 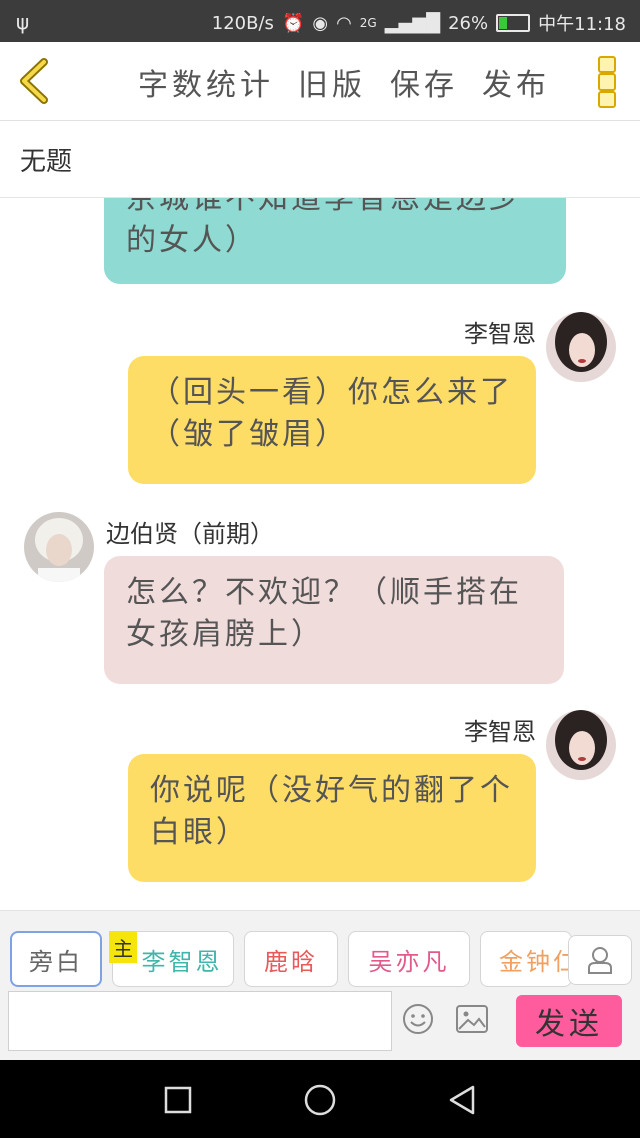 I want to click on composer-panel: 旁白 李智恩 主 鹿晗 吴亦凡 金钟仁 发送, so click(x=320, y=985).